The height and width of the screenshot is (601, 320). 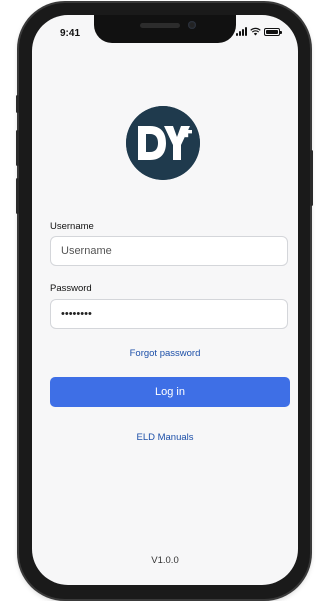 I want to click on username-input, so click(x=169, y=251).